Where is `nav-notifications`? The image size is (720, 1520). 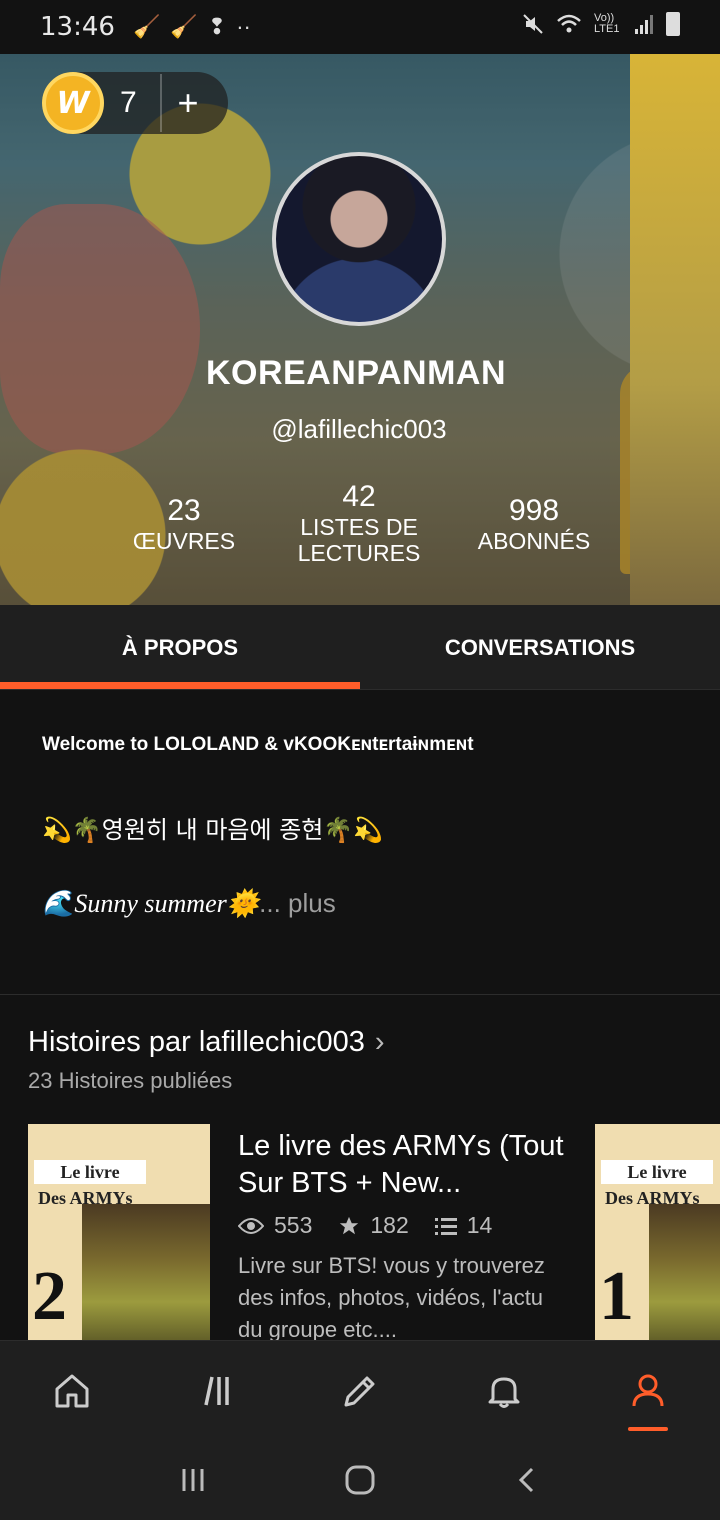
nav-notifications is located at coordinates (504, 1391).